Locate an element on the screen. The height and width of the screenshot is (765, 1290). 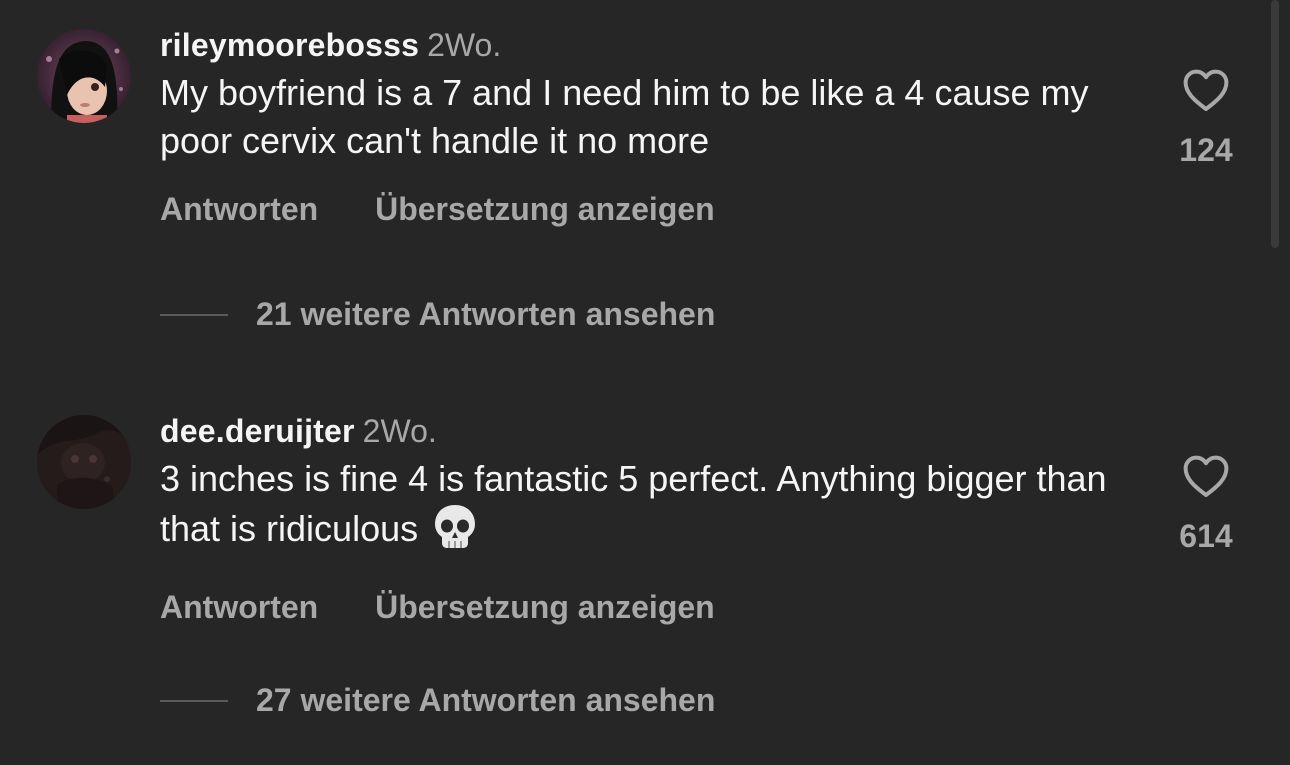
skull-emoji is located at coordinates (455, 533).